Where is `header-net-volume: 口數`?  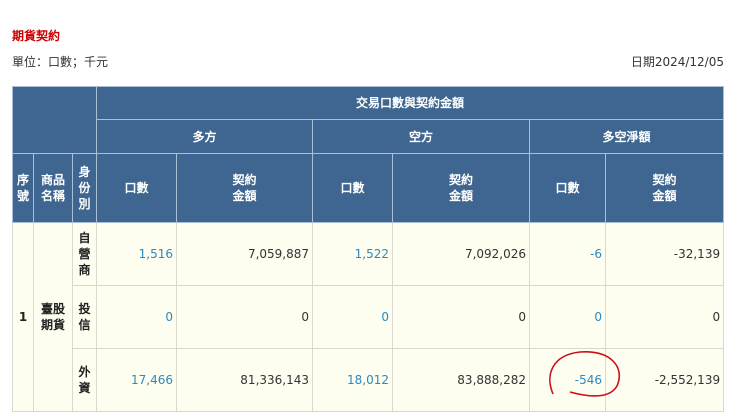 header-net-volume: 口數 is located at coordinates (568, 188).